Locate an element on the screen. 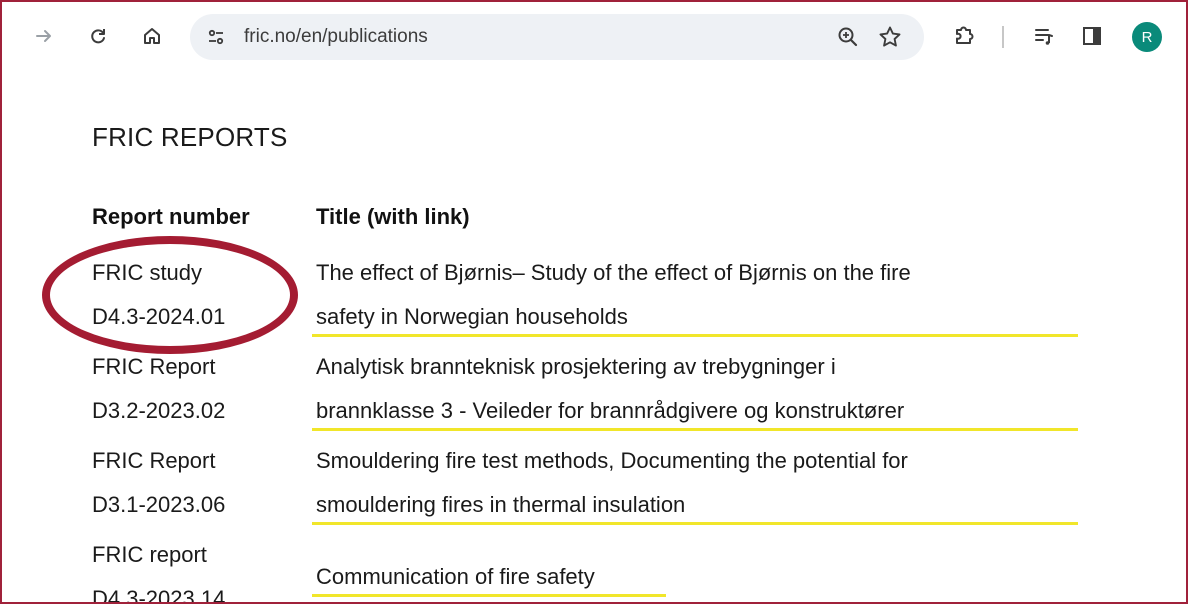 This screenshot has height=604, width=1188. reload-icon is located at coordinates (98, 36).